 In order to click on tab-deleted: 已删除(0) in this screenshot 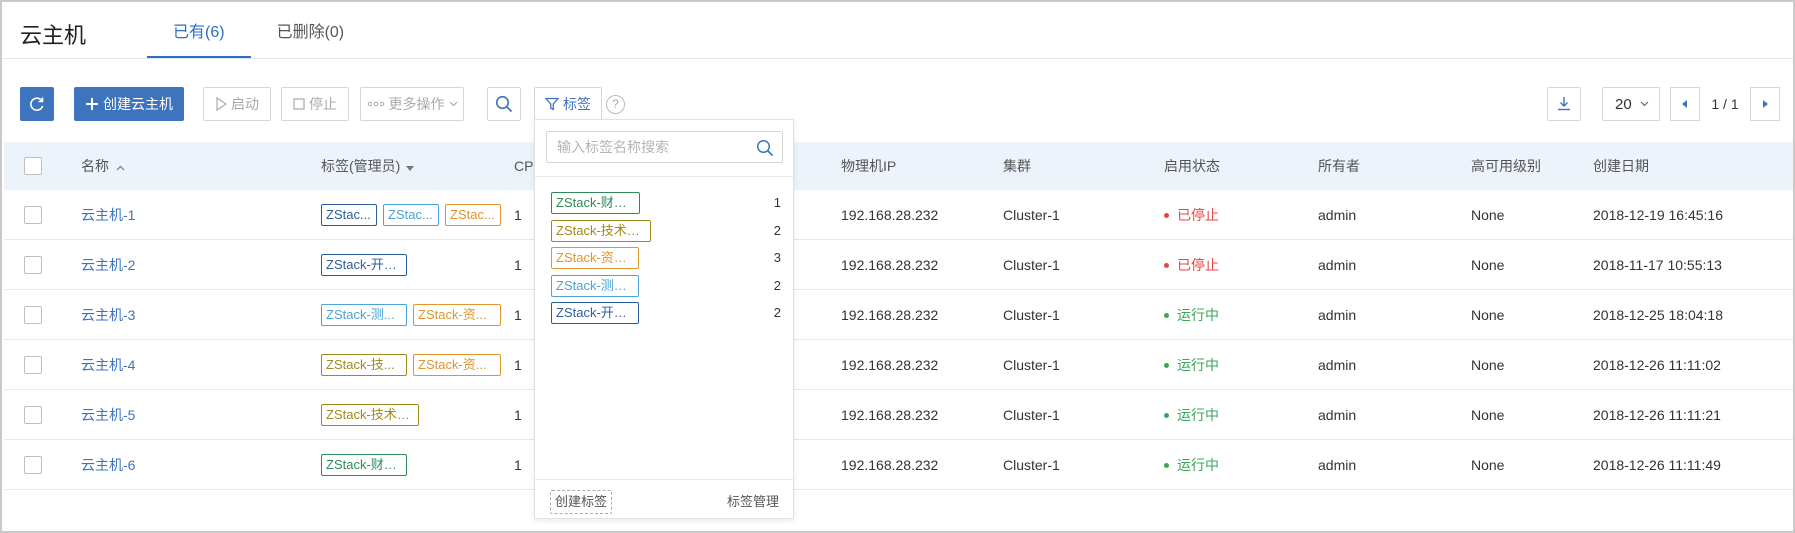, I will do `click(311, 30)`.